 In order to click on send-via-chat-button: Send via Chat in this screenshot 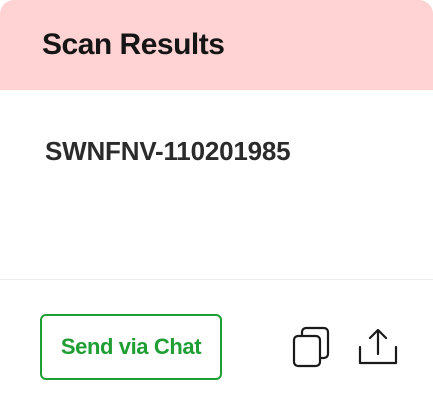, I will do `click(131, 347)`.